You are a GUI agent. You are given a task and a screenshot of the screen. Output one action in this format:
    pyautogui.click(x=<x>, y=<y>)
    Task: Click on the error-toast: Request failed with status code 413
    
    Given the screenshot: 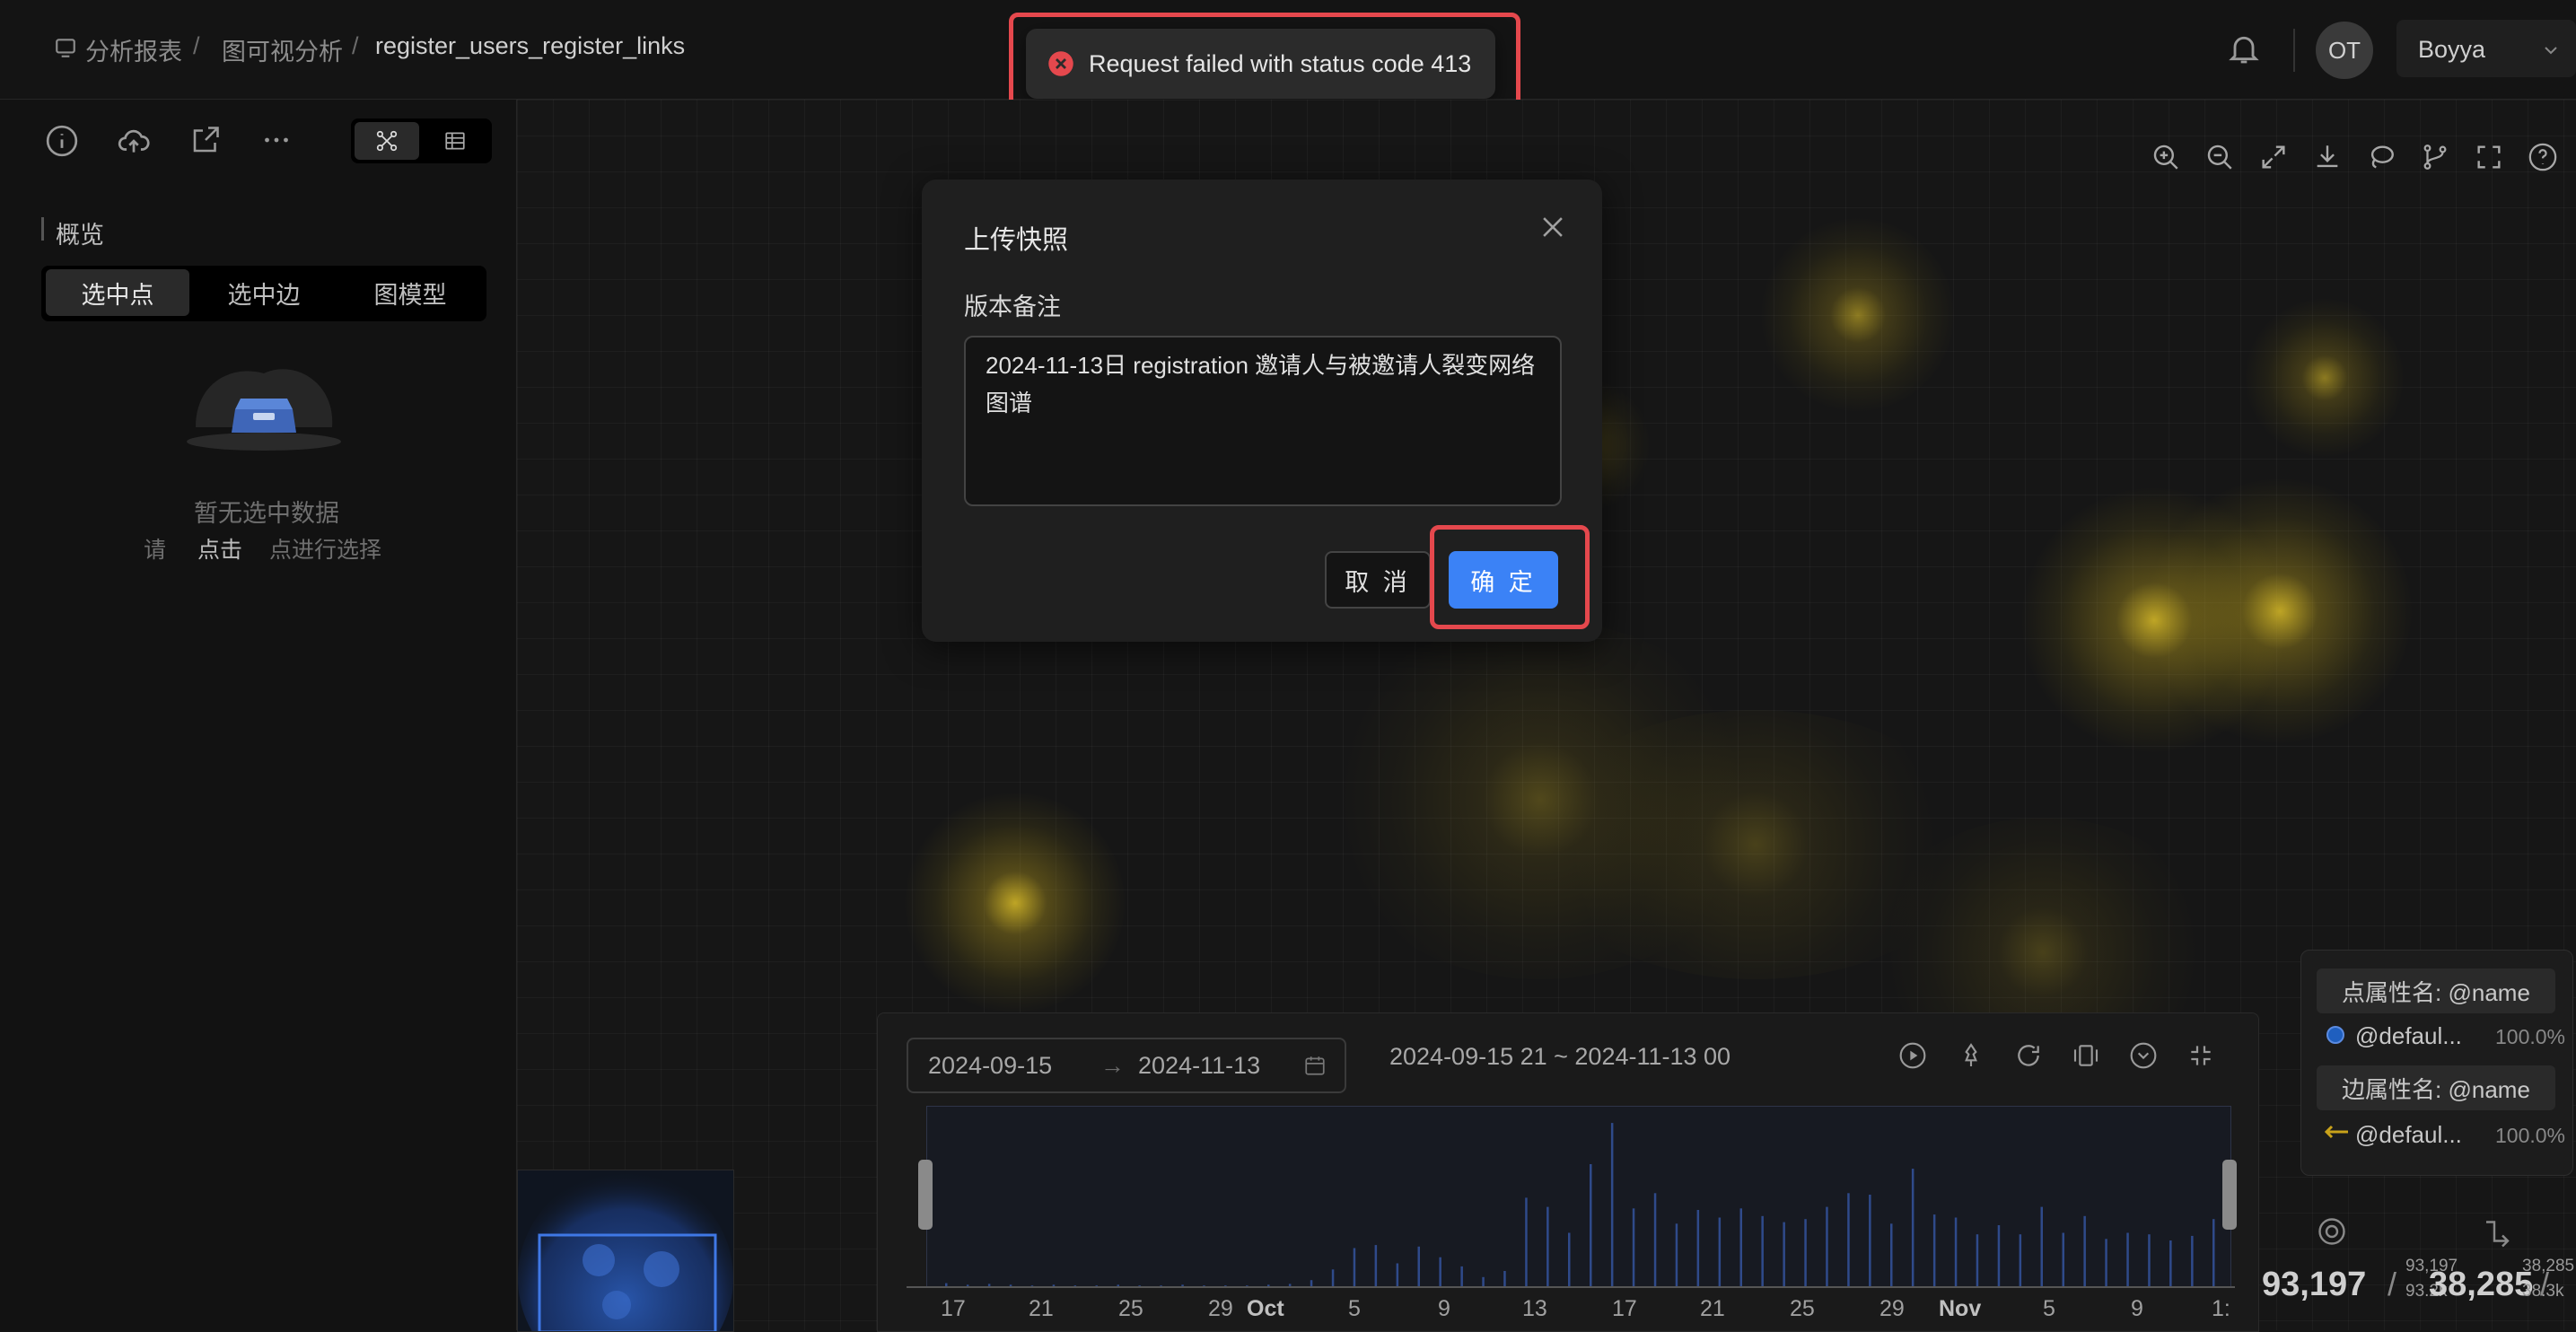 What is the action you would take?
    pyautogui.click(x=1260, y=64)
    